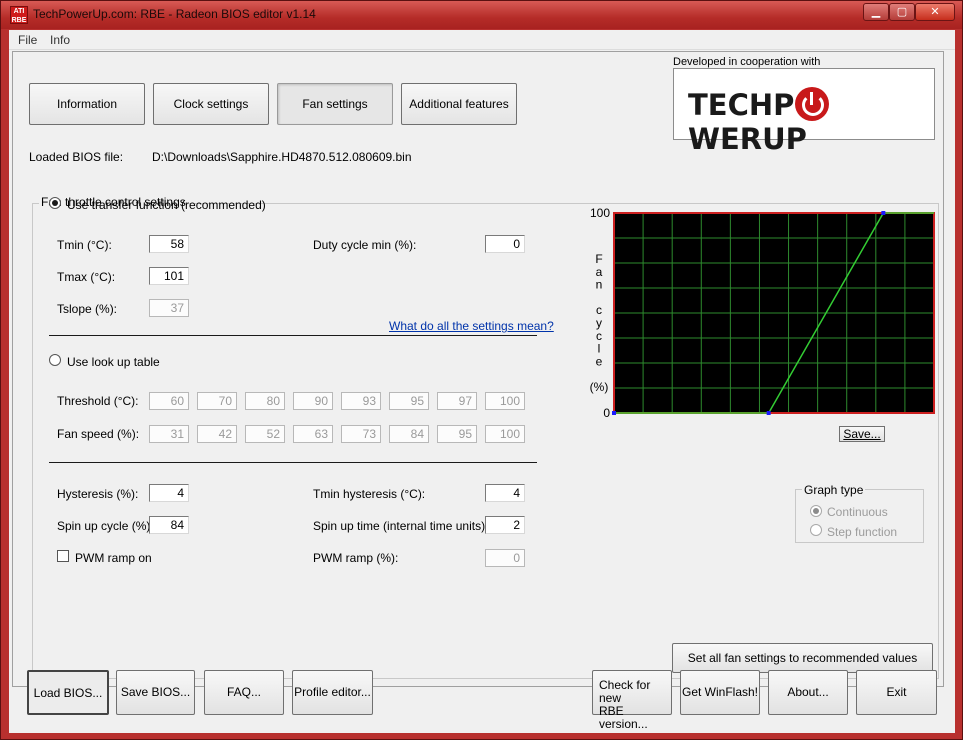  Describe the element at coordinates (457, 401) in the screenshot. I see `threshold-input-7: 97` at that location.